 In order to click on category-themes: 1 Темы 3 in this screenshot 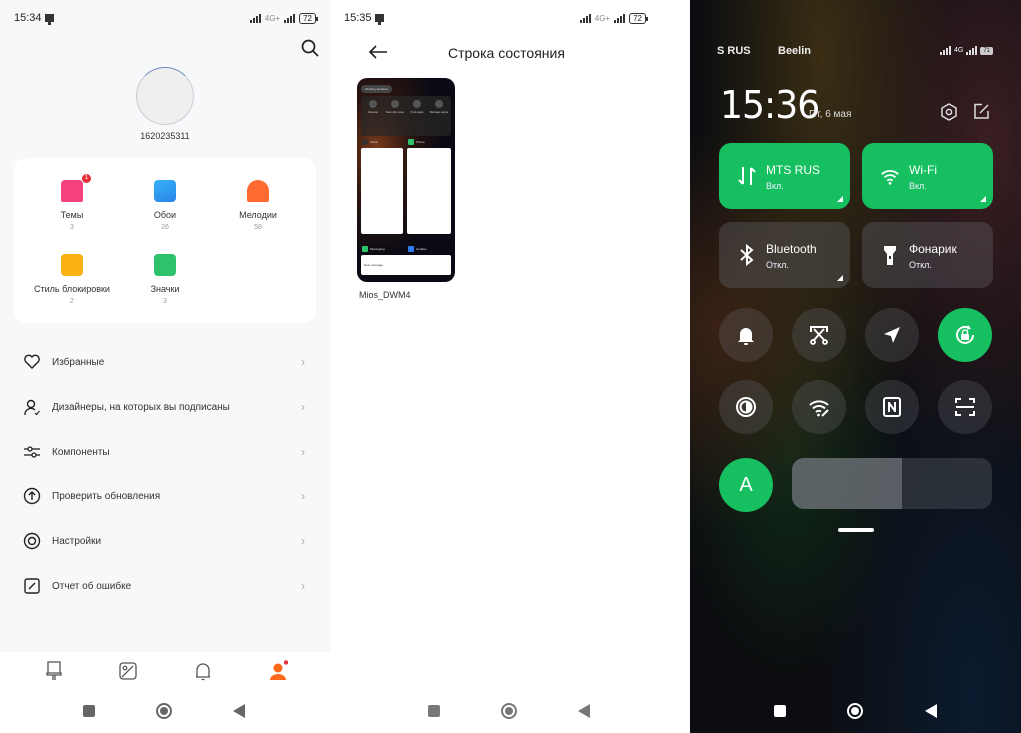, I will do `click(72, 202)`.